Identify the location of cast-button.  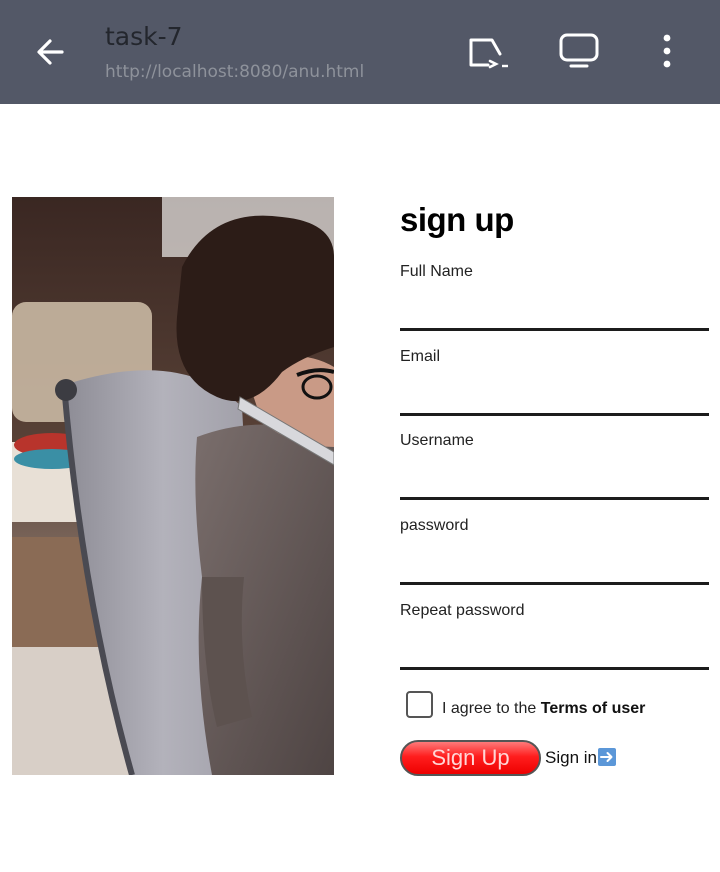
(489, 52).